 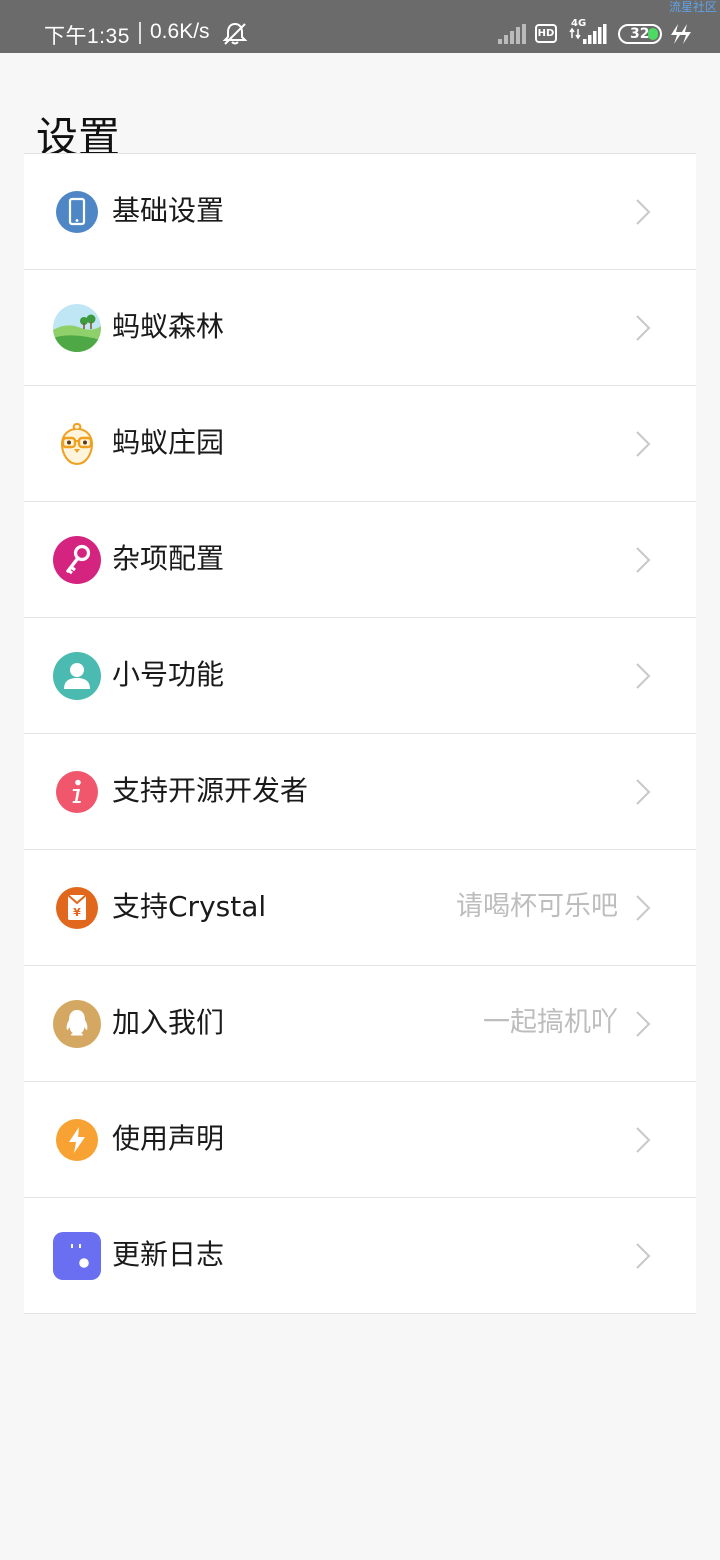 I want to click on forest-icon, so click(x=77, y=328).